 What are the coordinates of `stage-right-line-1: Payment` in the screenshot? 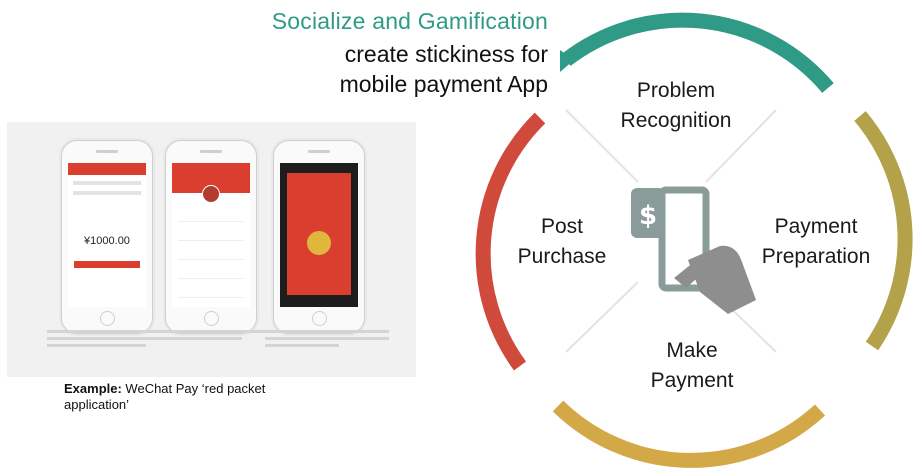 It's located at (816, 226).